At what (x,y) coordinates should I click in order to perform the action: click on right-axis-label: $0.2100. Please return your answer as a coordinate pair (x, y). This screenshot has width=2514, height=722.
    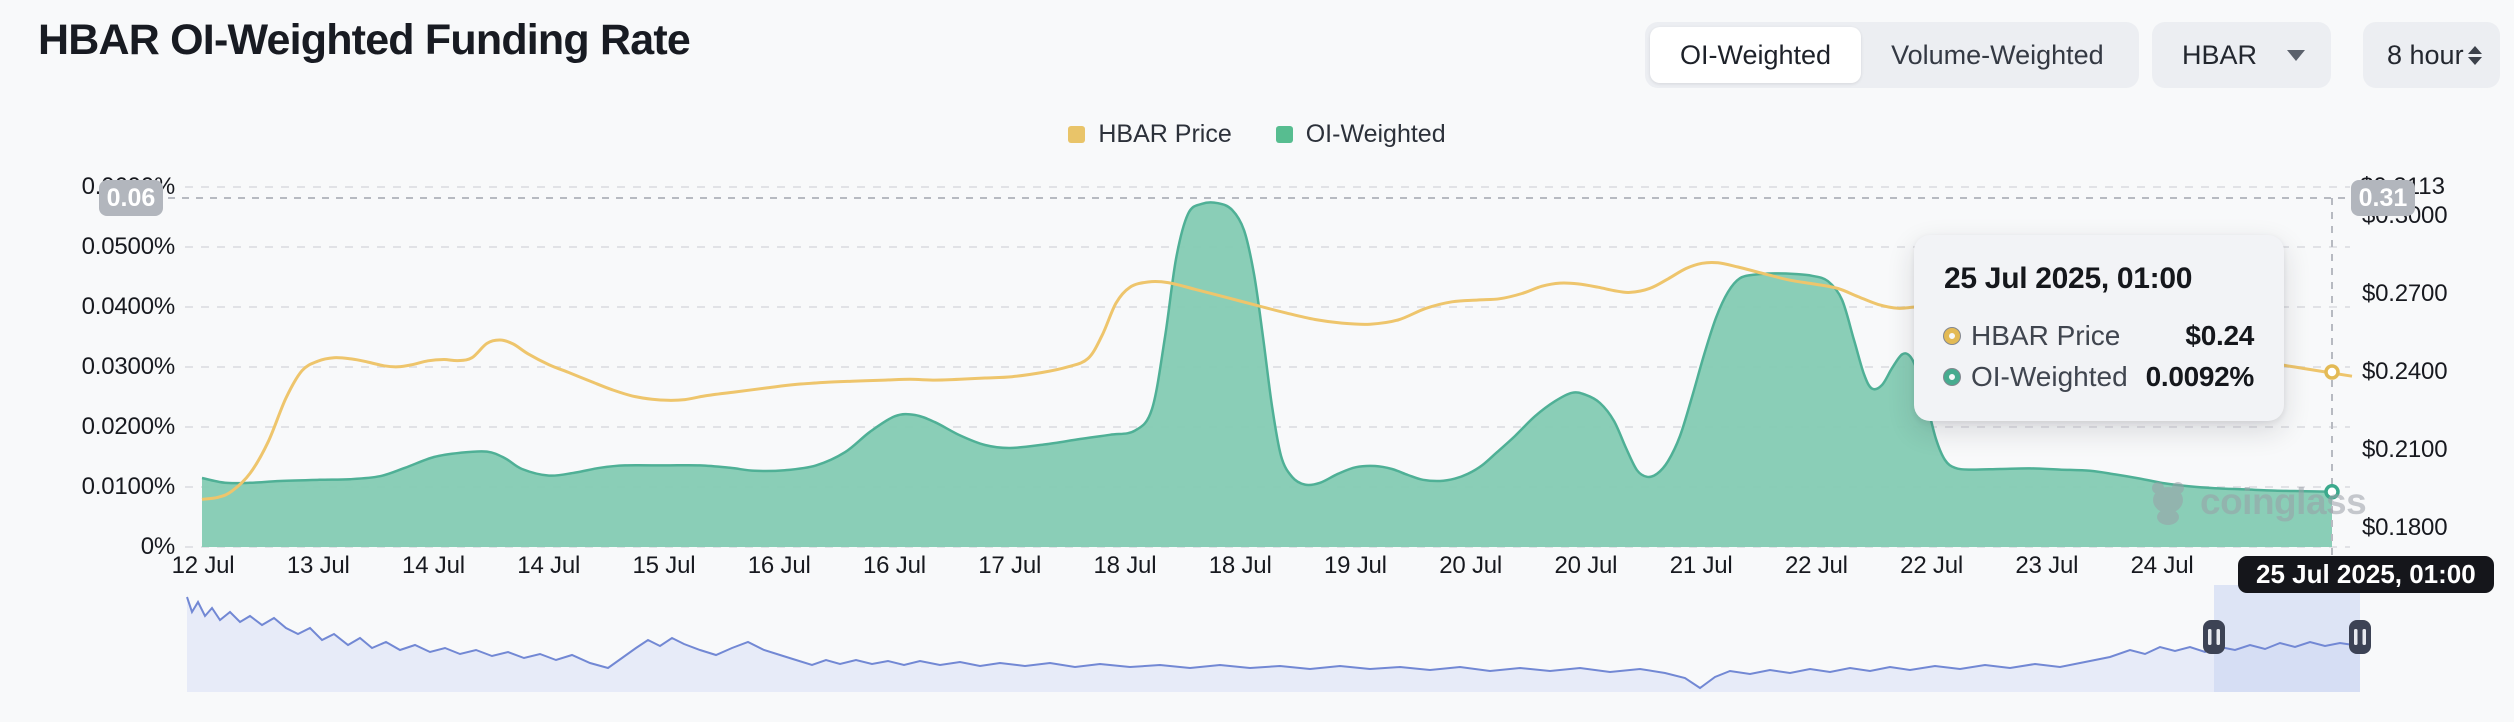
    Looking at the image, I should click on (2405, 449).